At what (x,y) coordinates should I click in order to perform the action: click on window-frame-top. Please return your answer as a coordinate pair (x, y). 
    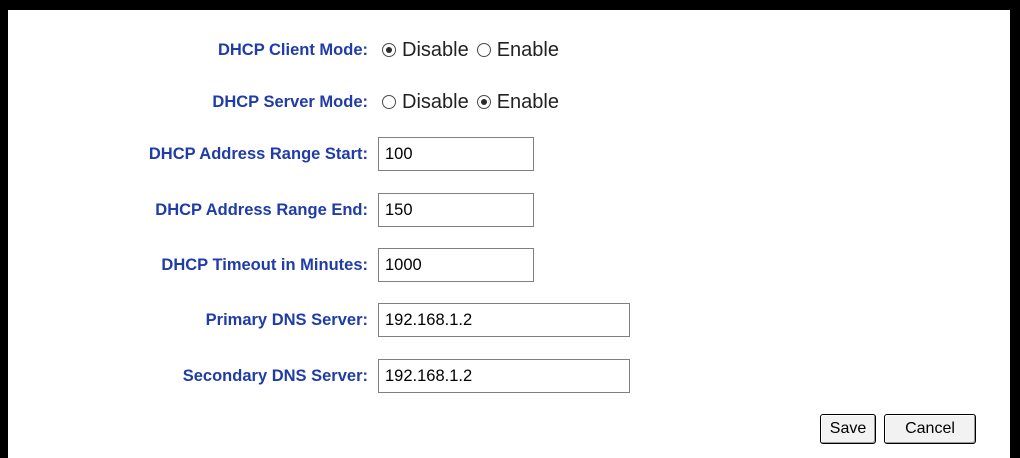
    Looking at the image, I should click on (510, 5).